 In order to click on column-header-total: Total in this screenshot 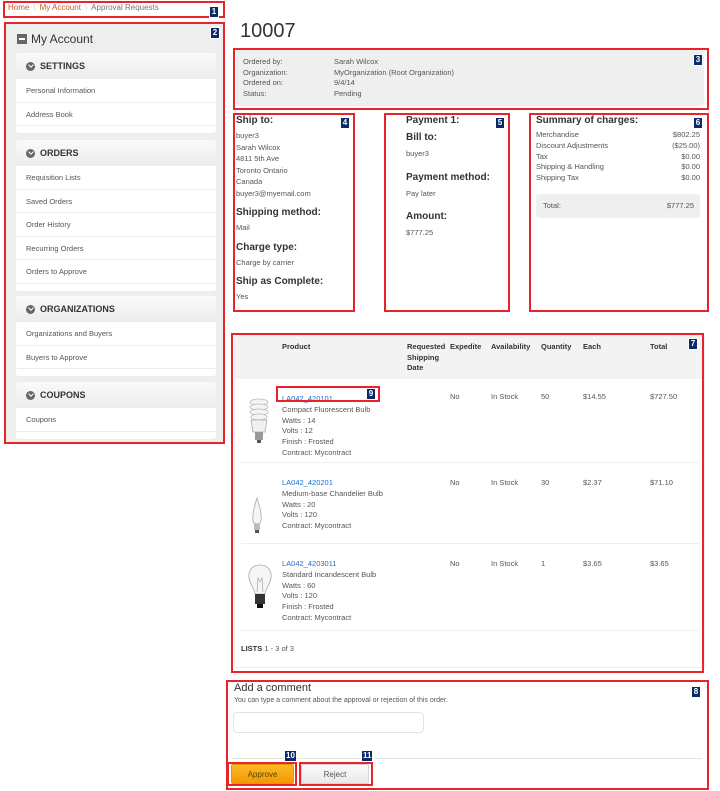, I will do `click(659, 346)`.